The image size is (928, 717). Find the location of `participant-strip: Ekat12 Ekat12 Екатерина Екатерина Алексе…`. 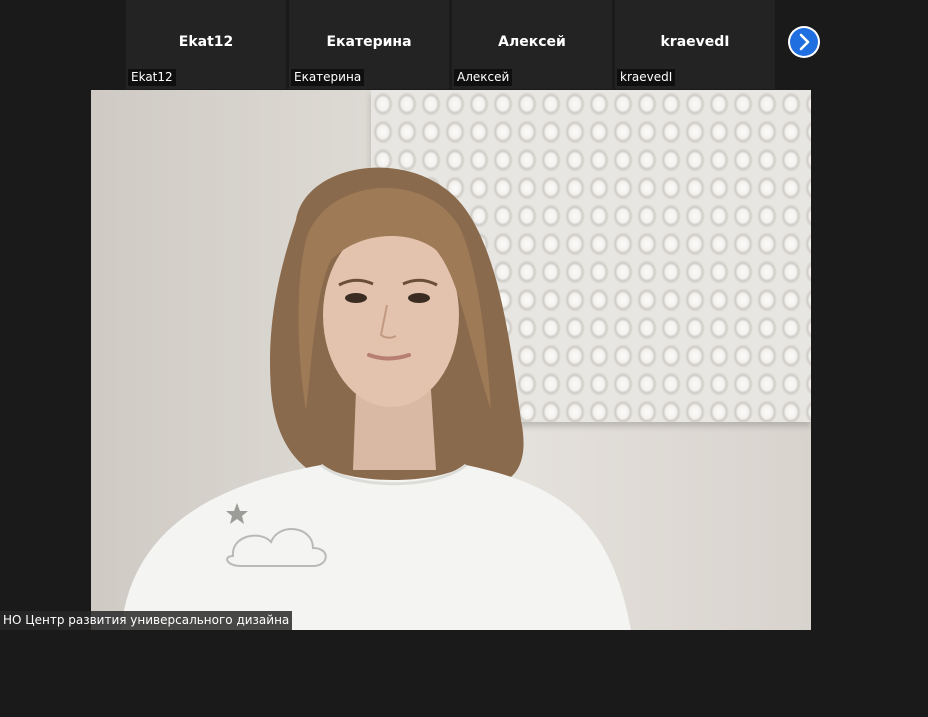

participant-strip: Ekat12 Ekat12 Екатерина Екатерина Алексе… is located at coordinates (451, 44).